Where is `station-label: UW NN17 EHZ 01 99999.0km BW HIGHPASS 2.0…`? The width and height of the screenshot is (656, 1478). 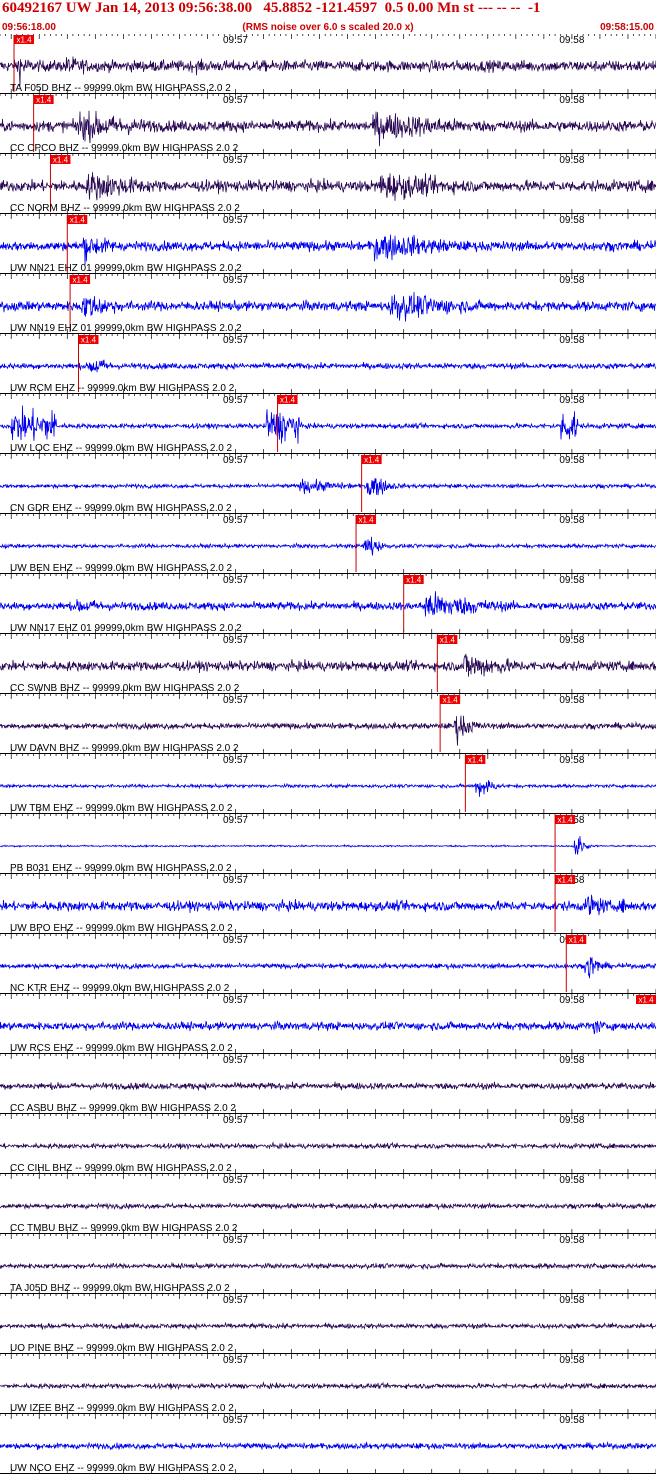
station-label: UW NN17 EHZ 01 99999.0km BW HIGHPASS 2.0… is located at coordinates (126, 628).